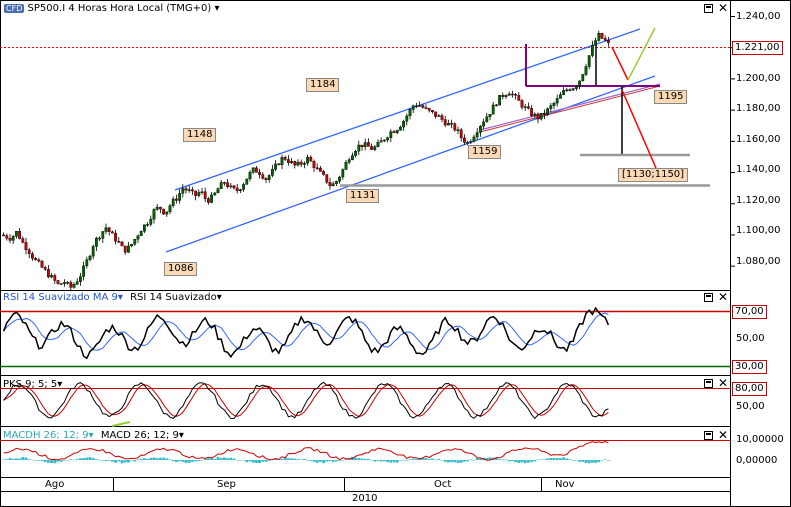 This screenshot has height=507, width=791. What do you see at coordinates (120, 8) in the screenshot?
I see `instrument-title: SP500.I 4 Horas Hora Local (TMG+0)` at bounding box center [120, 8].